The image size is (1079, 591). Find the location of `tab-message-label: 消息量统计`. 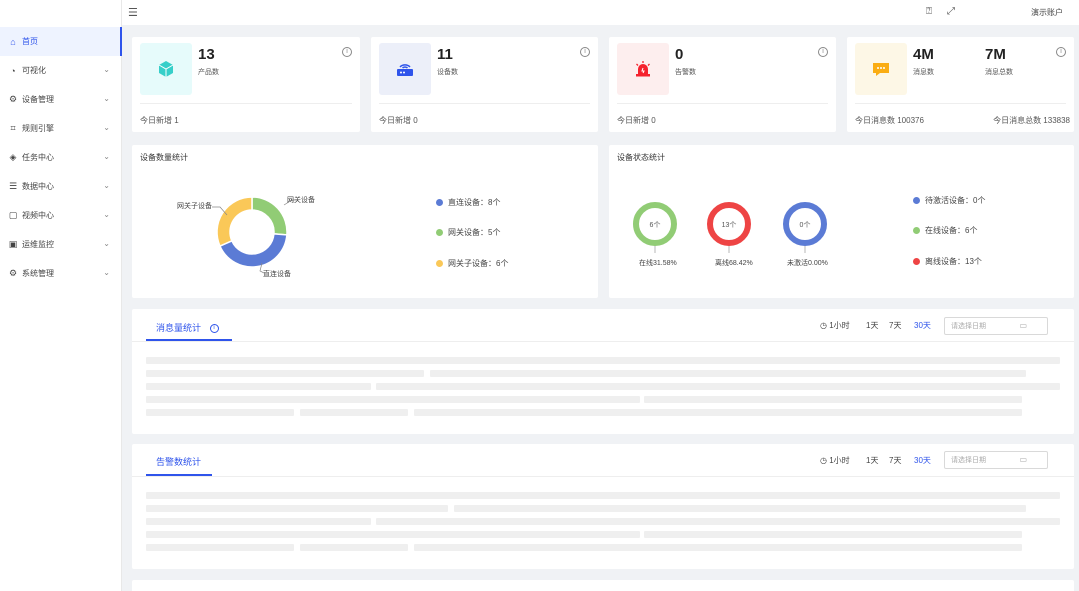

tab-message-label: 消息量统计 is located at coordinates (179, 328).